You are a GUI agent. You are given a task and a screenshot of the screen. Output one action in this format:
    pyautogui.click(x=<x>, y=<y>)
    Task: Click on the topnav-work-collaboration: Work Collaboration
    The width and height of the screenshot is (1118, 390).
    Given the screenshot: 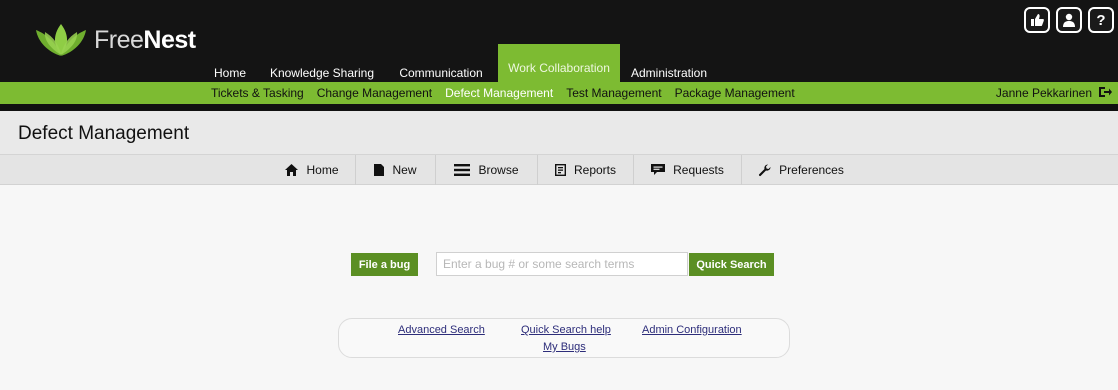 What is the action you would take?
    pyautogui.click(x=559, y=63)
    